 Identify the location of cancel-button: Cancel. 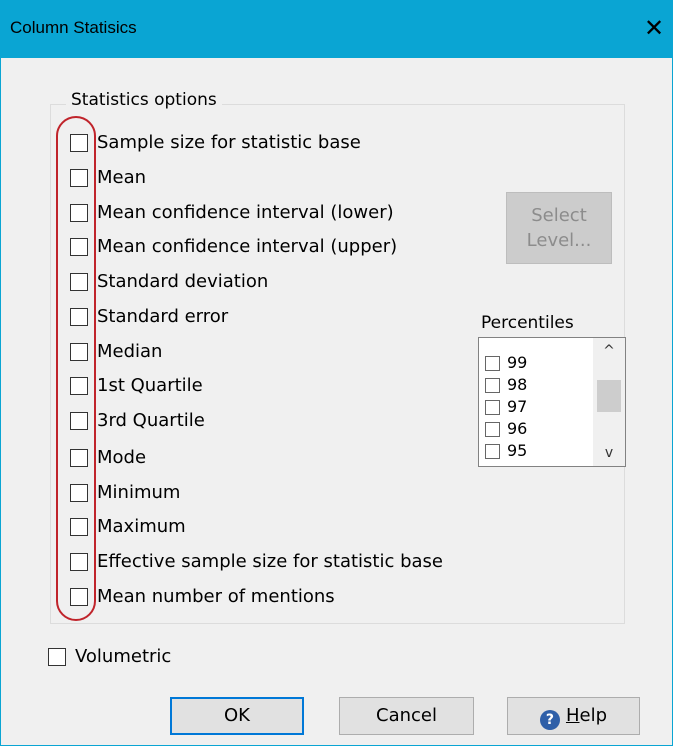
(406, 716).